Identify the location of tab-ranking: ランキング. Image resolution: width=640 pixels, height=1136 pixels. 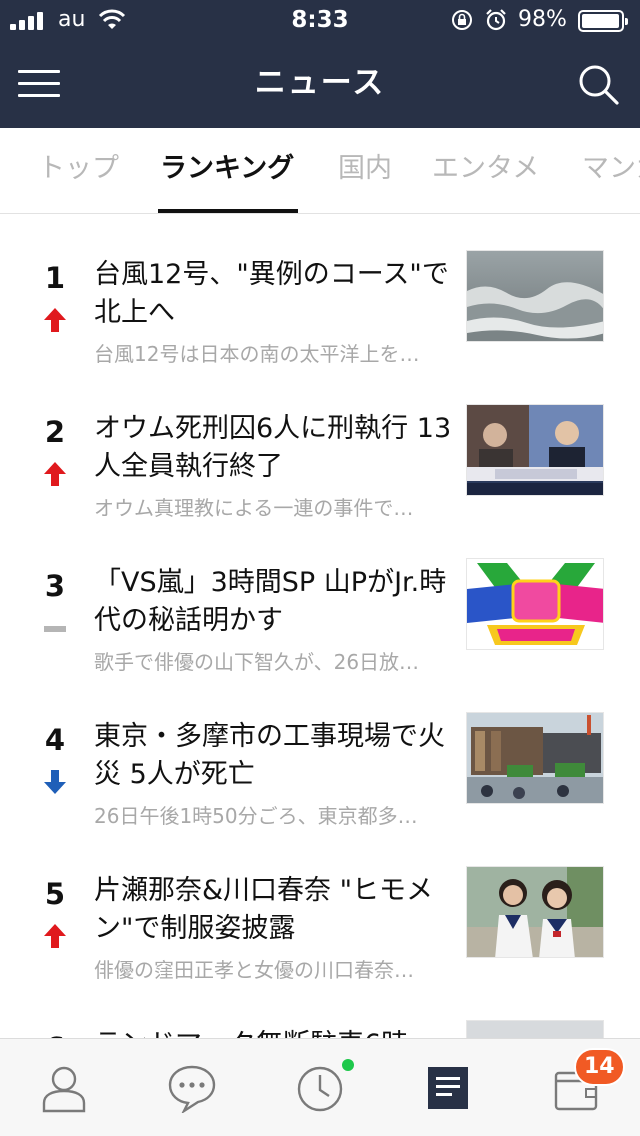
(227, 169).